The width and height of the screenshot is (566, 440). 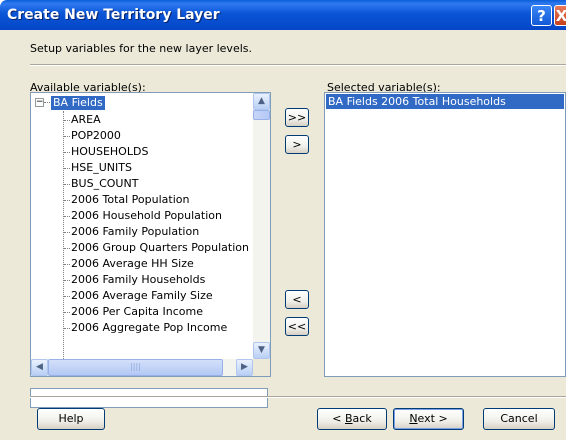 I want to click on help-button: Help, so click(x=71, y=419).